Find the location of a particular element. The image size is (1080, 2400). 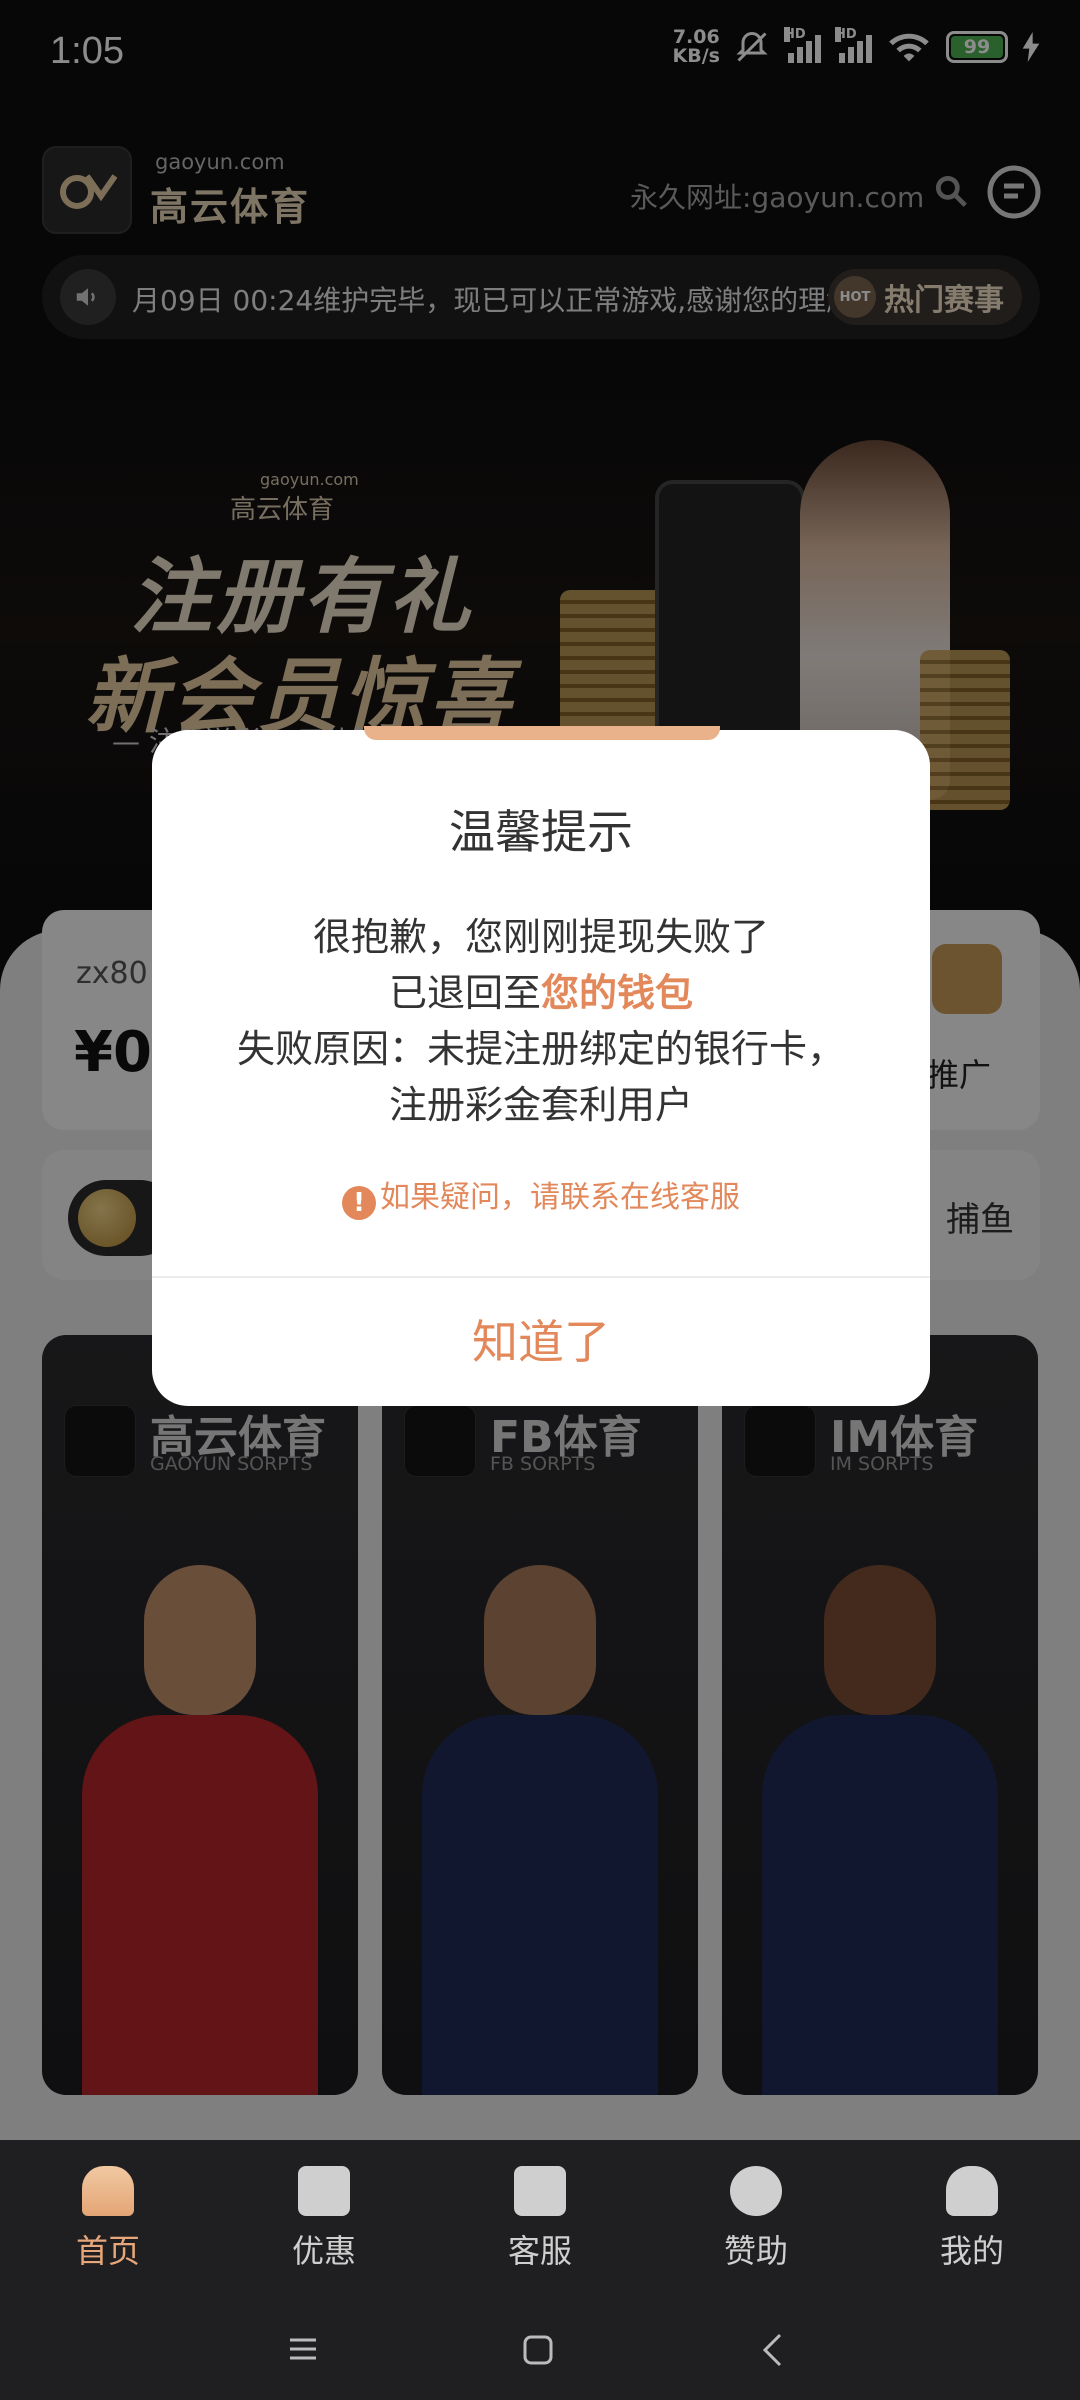

nav-label: 优惠 is located at coordinates (323, 2251).